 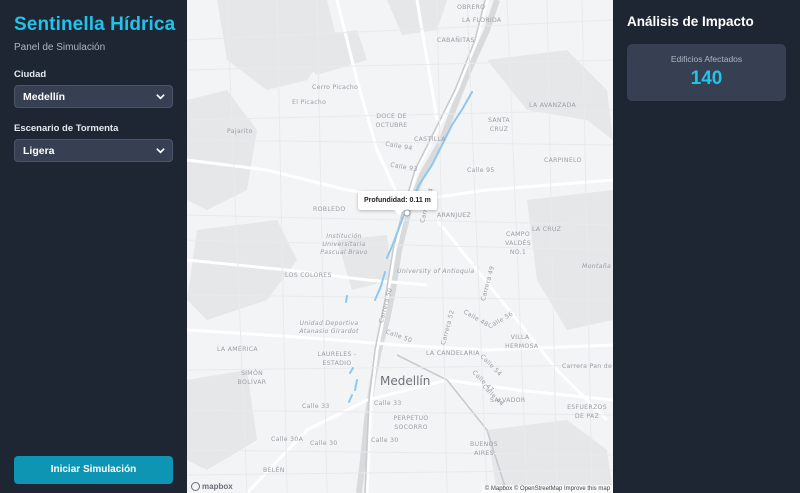 I want to click on map-label: Pajarito, so click(x=240, y=131).